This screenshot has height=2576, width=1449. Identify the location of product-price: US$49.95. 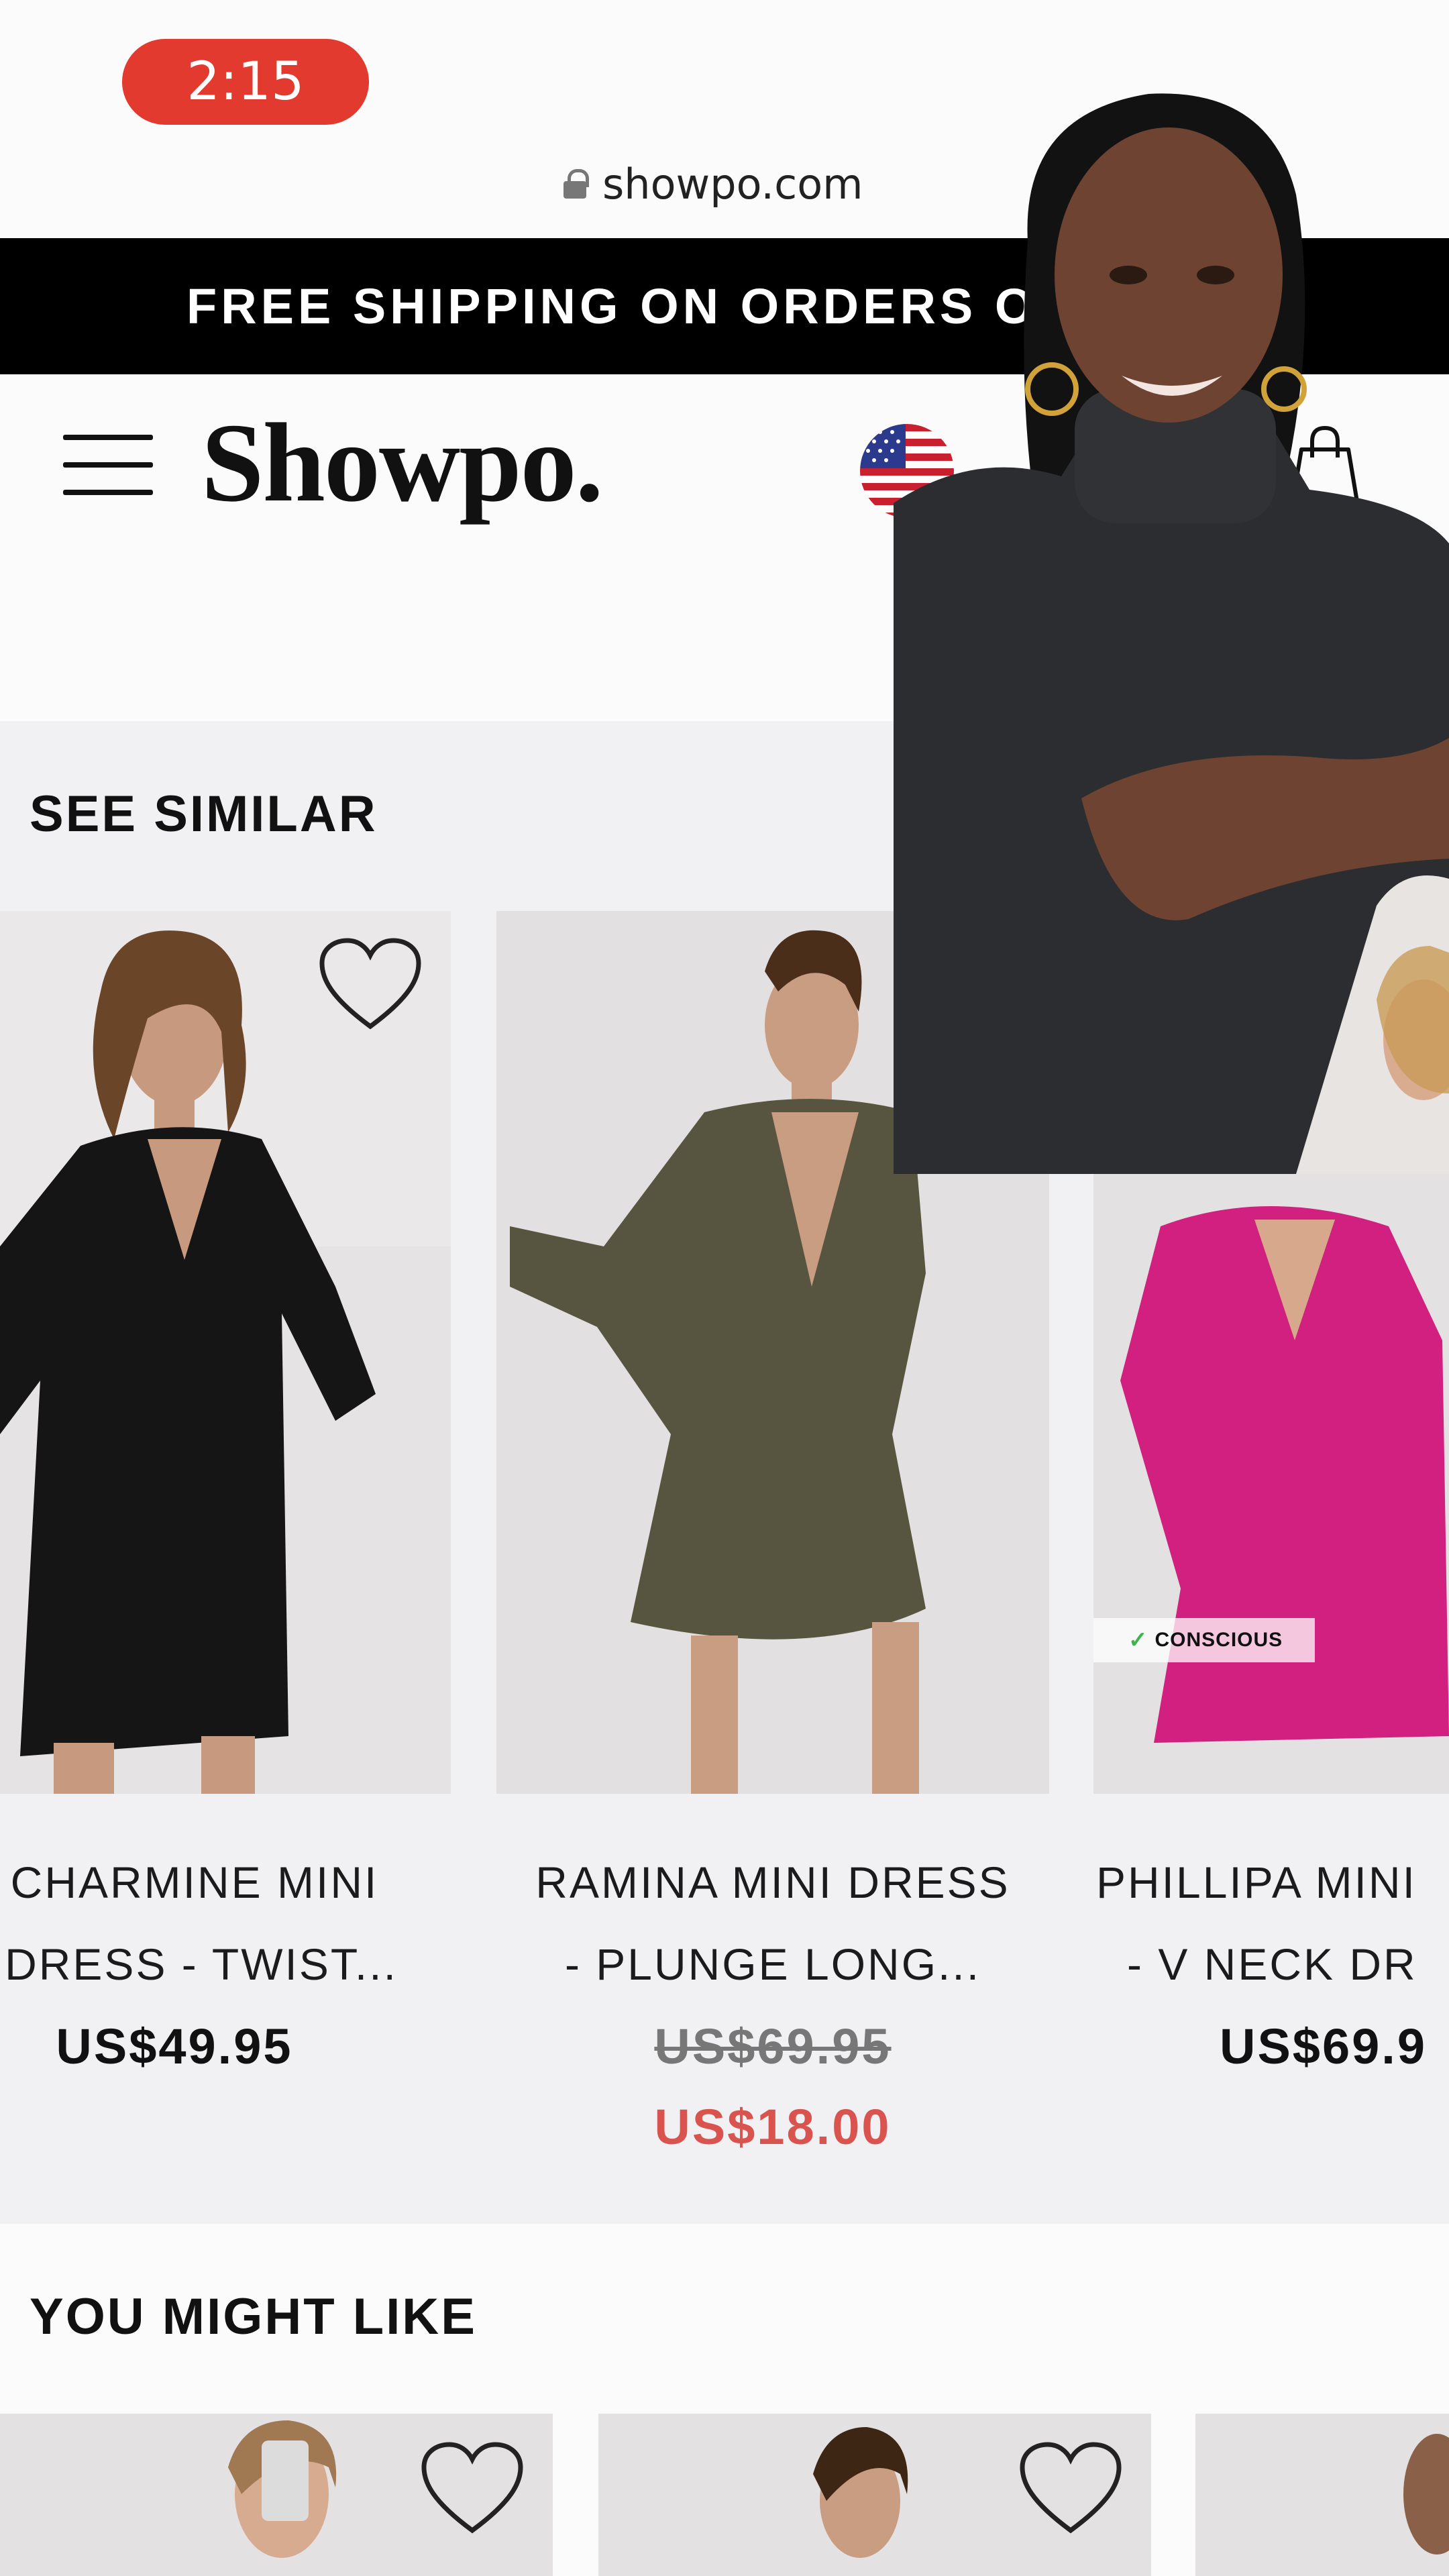
(174, 2046).